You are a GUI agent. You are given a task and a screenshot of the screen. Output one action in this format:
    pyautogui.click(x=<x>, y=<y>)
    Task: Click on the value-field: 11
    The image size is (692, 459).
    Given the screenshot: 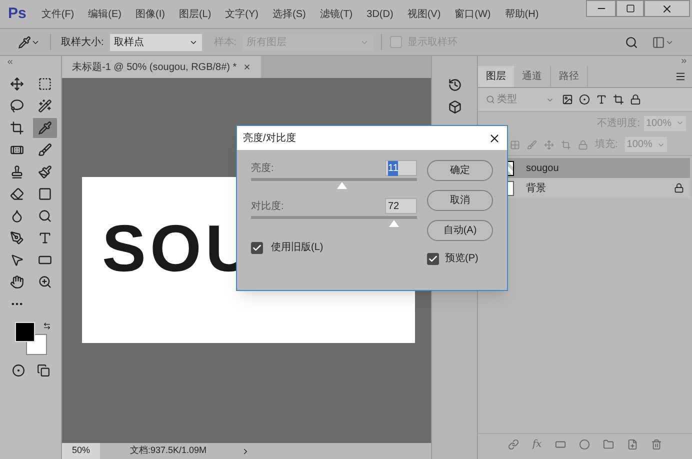 What is the action you would take?
    pyautogui.click(x=401, y=168)
    